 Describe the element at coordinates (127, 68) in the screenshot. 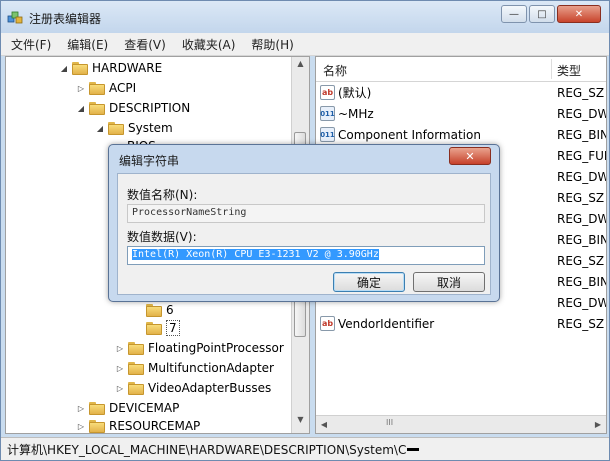

I see `tree-item-label: HARDWARE` at that location.